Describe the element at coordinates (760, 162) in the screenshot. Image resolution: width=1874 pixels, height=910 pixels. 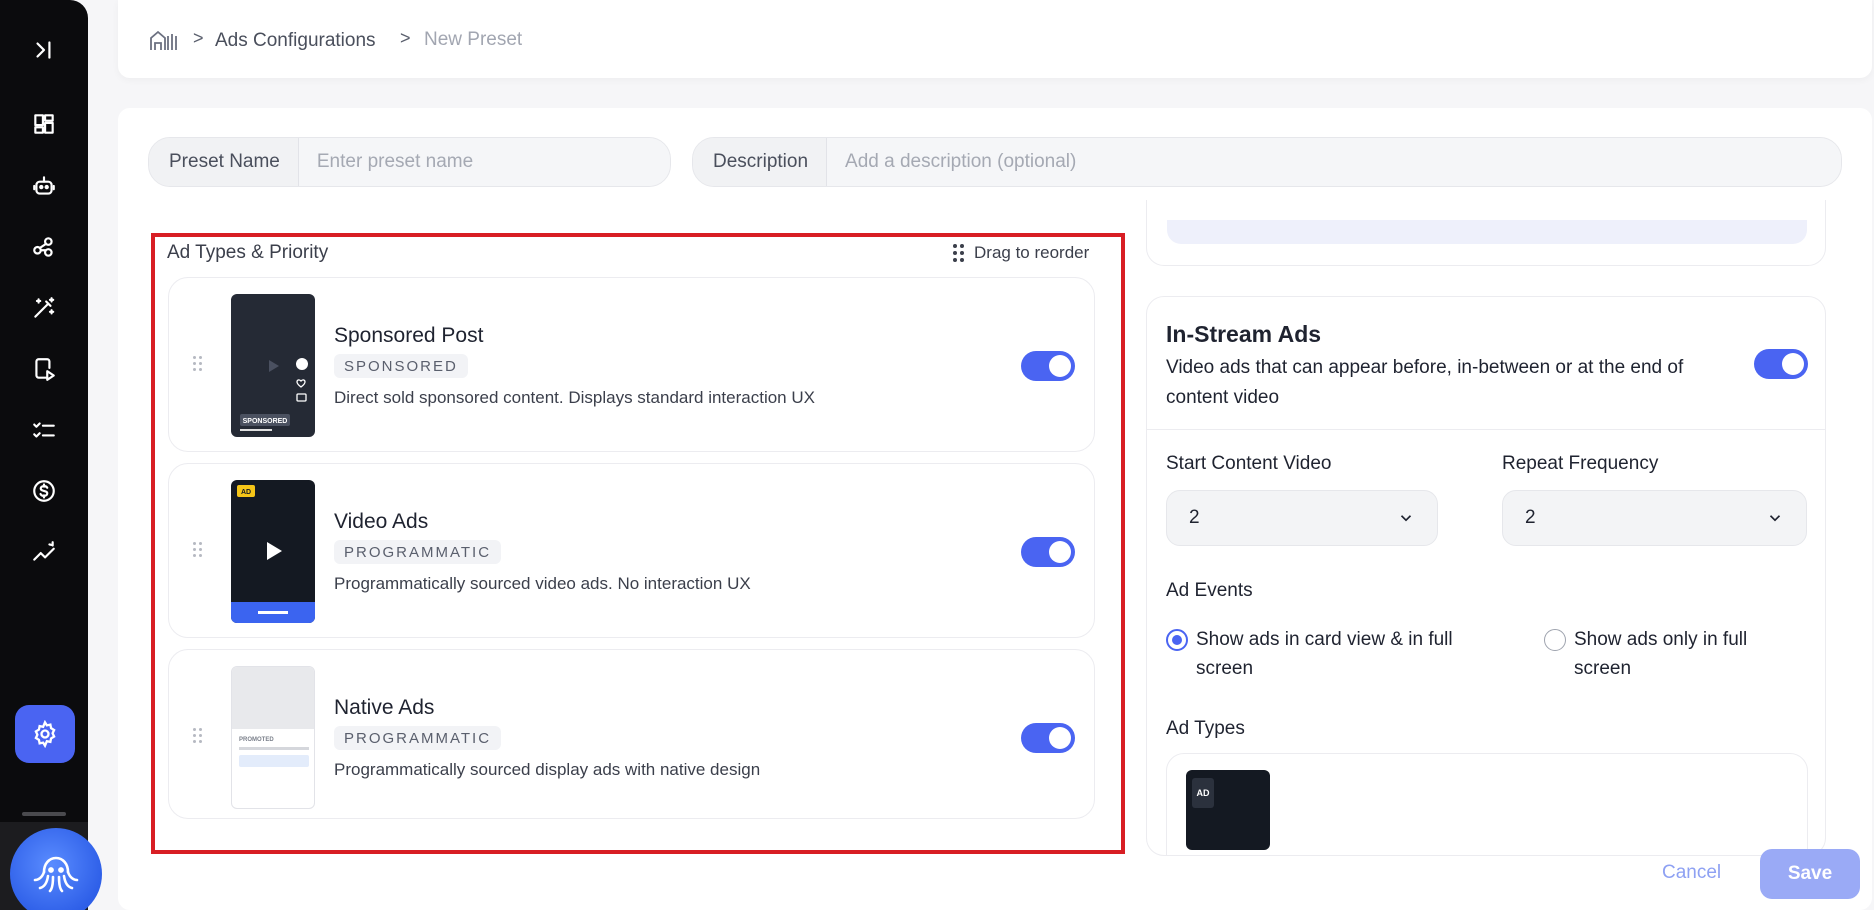
I see `description-label: Description` at that location.